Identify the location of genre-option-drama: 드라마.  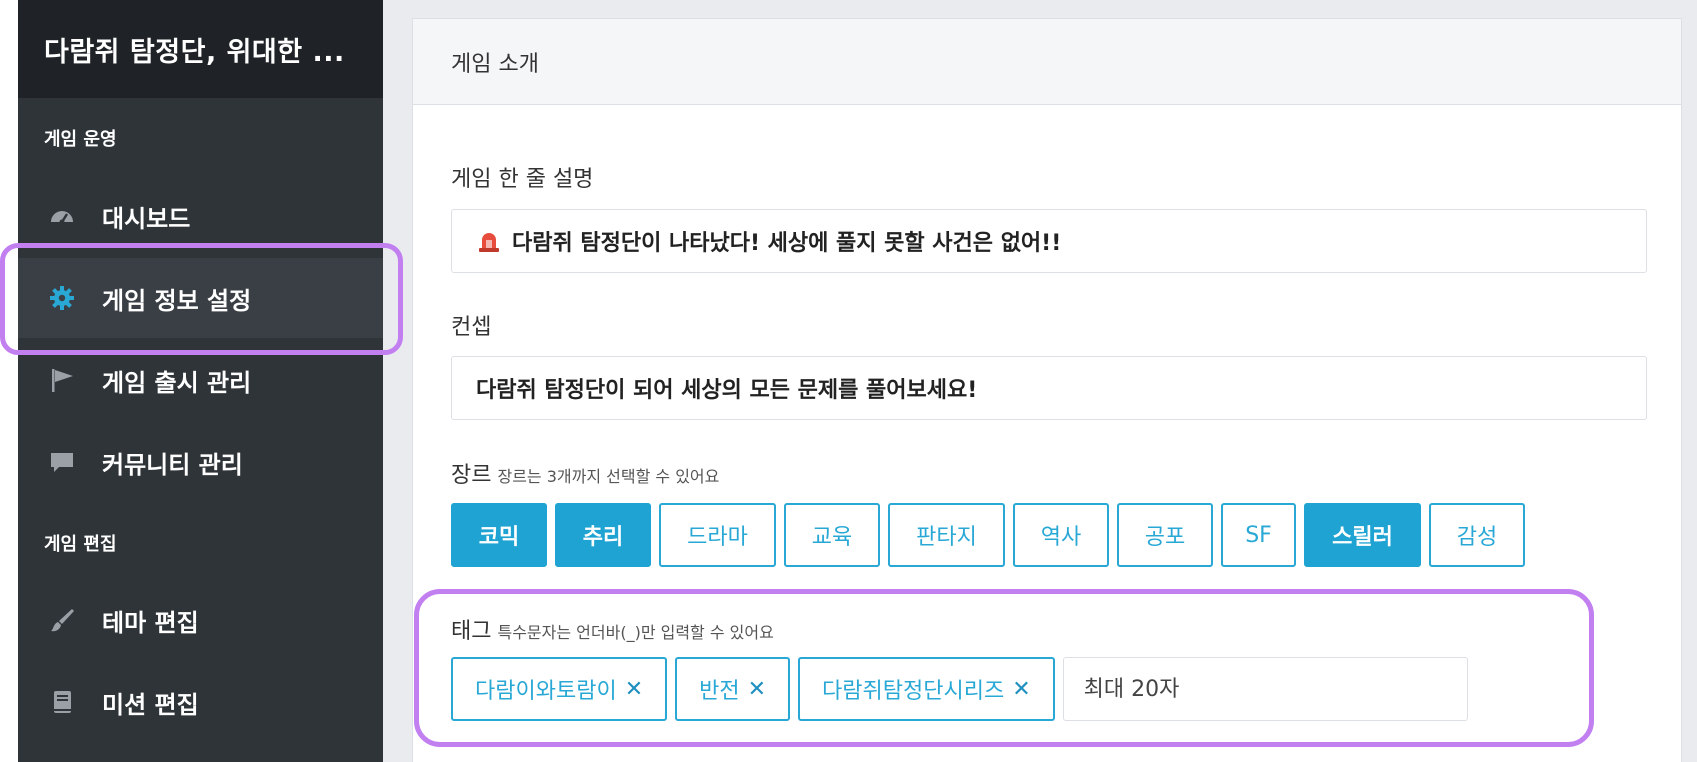
(717, 535).